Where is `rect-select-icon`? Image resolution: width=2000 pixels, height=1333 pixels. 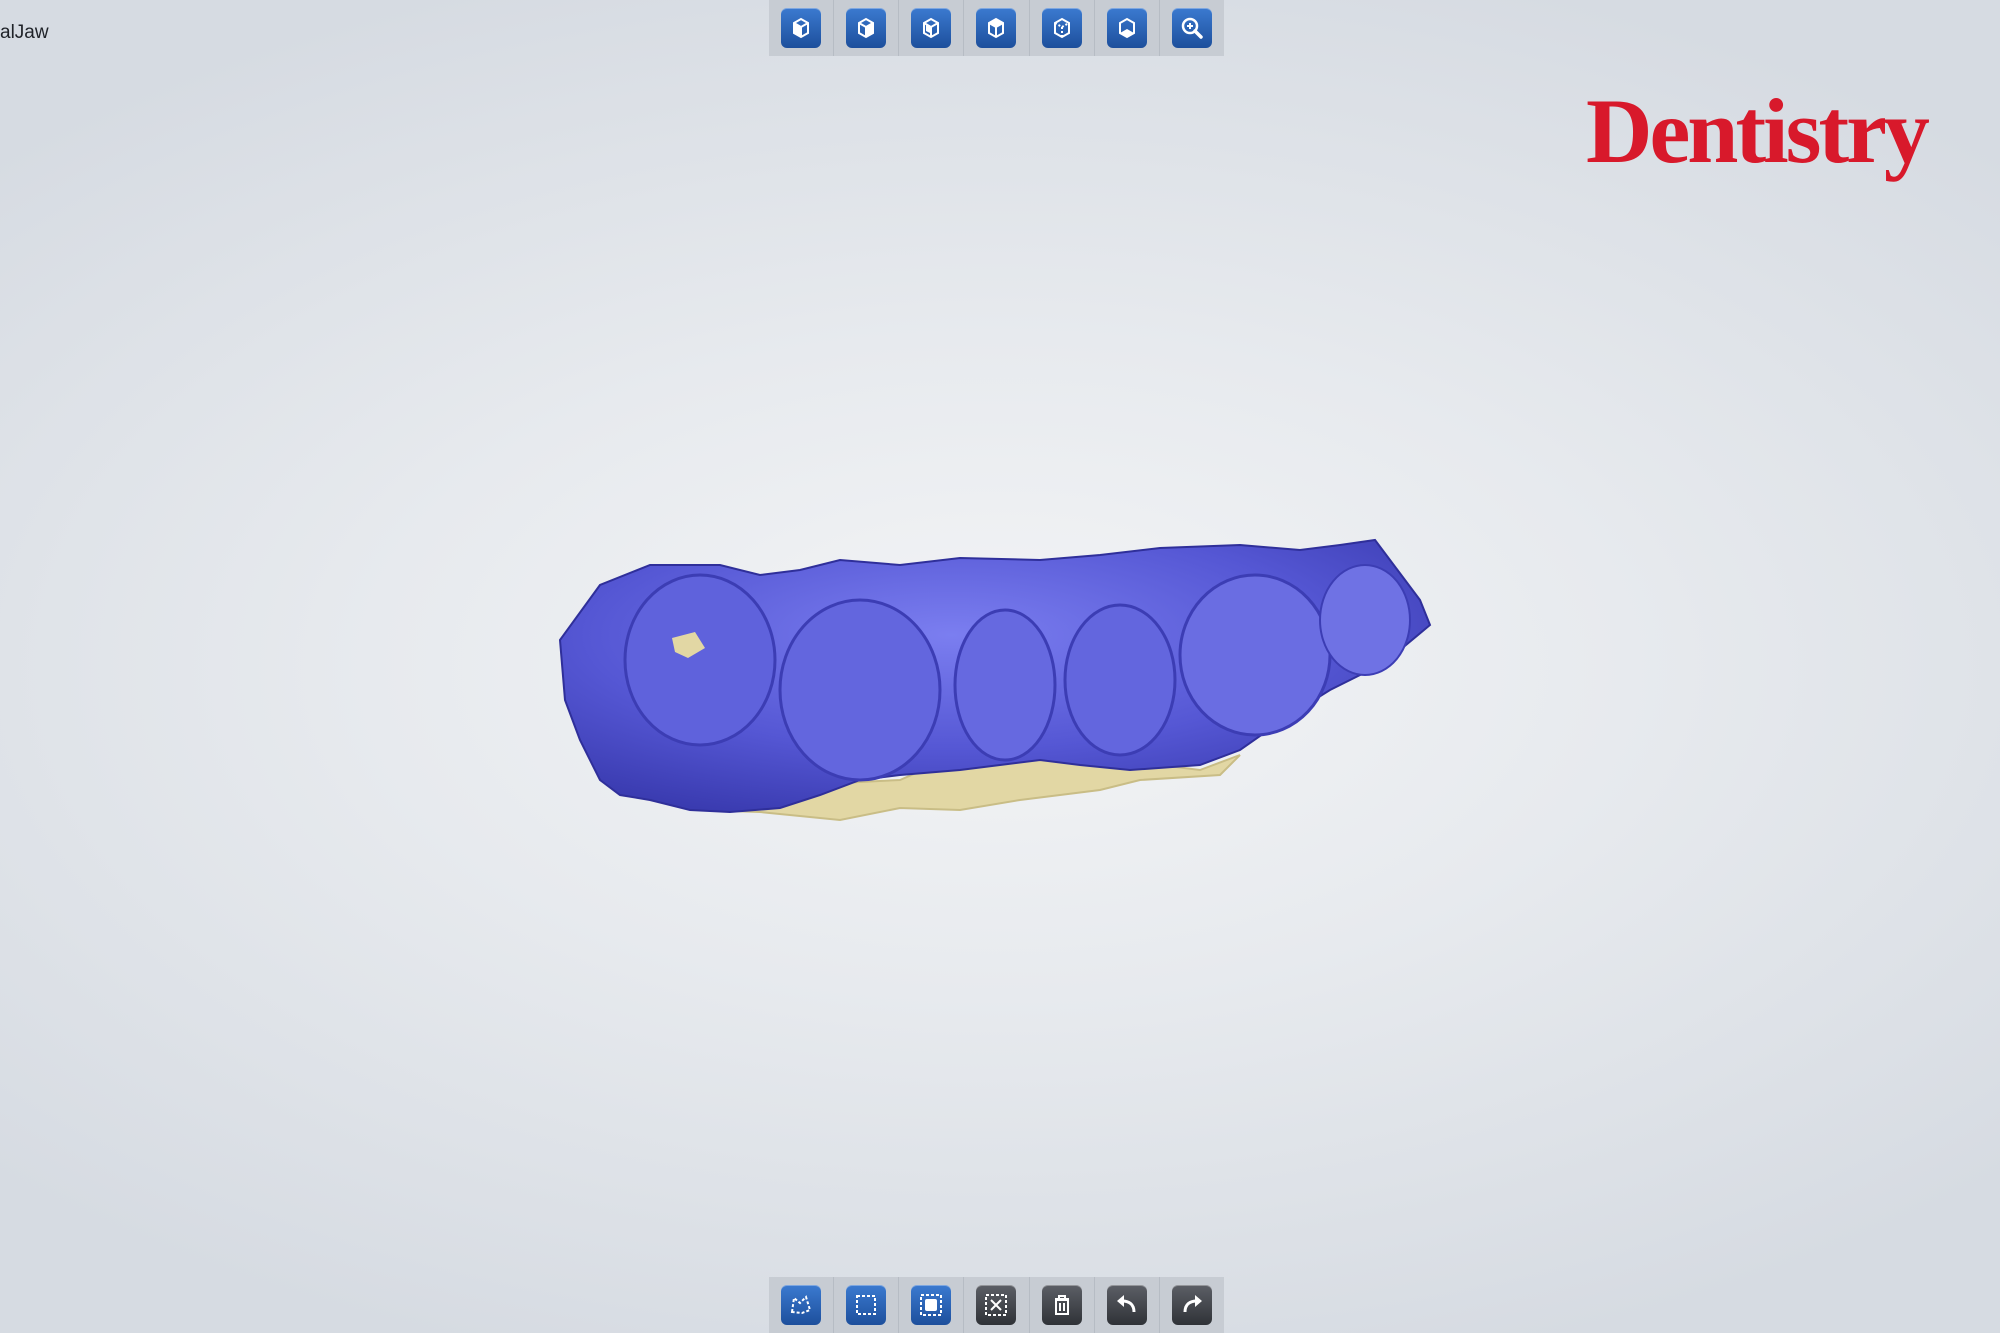 rect-select-icon is located at coordinates (866, 1305).